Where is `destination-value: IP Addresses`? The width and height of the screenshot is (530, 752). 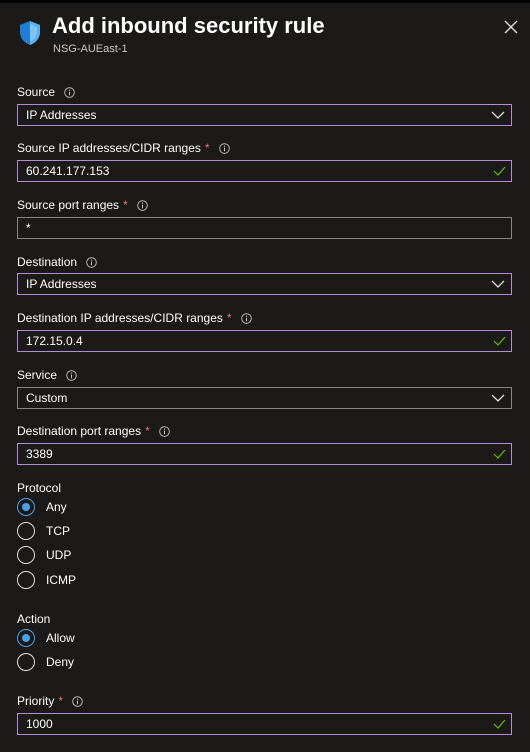
destination-value: IP Addresses is located at coordinates (61, 284).